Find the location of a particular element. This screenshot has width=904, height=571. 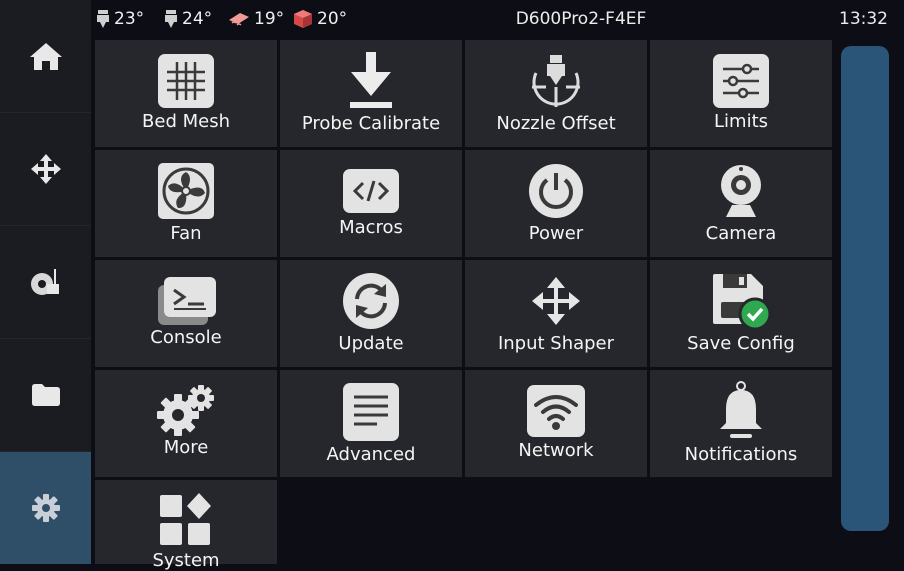

move-icon is located at coordinates (45, 169).